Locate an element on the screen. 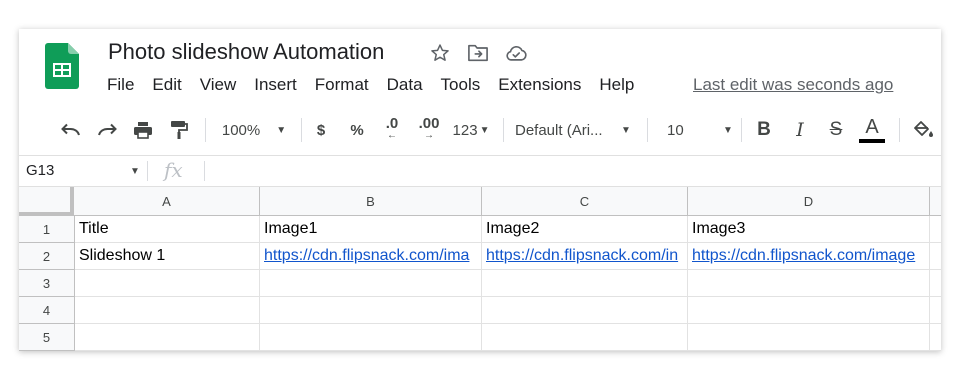 This screenshot has width=960, height=381. menu-data: Data is located at coordinates (405, 85).